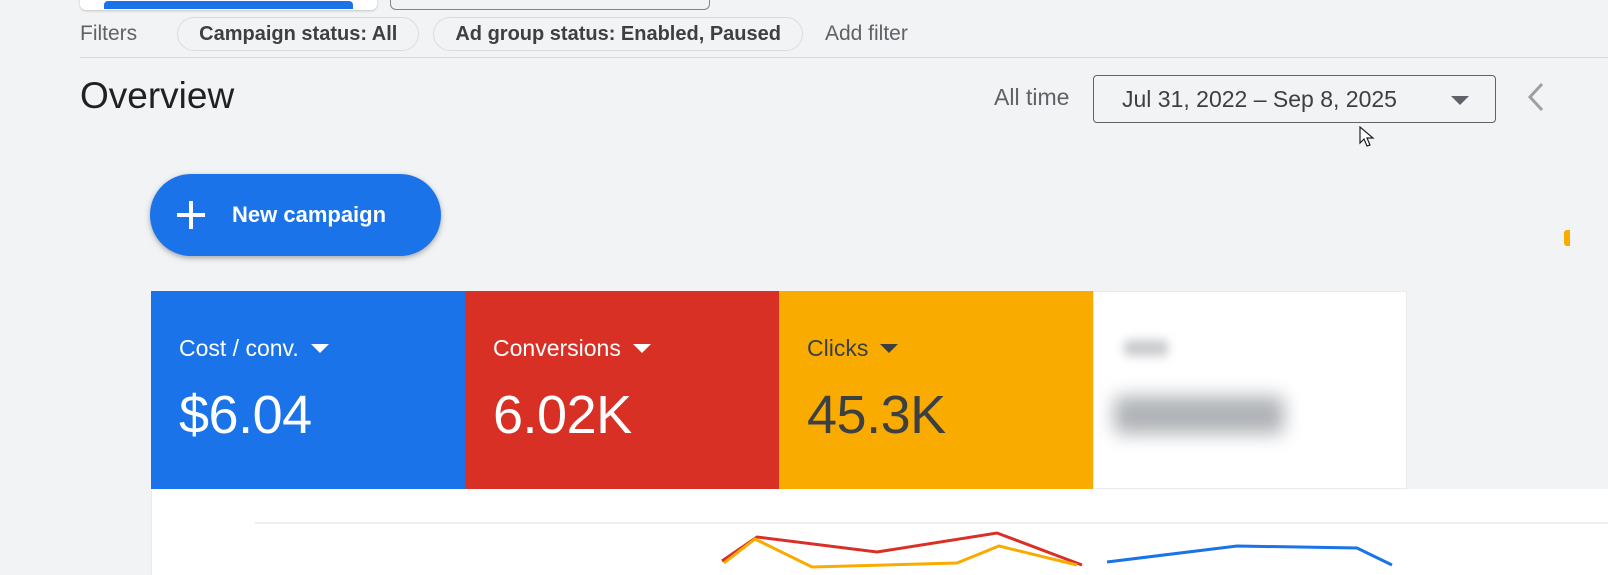 This screenshot has width=1608, height=575. I want to click on top-tab-outlined, so click(550, 5).